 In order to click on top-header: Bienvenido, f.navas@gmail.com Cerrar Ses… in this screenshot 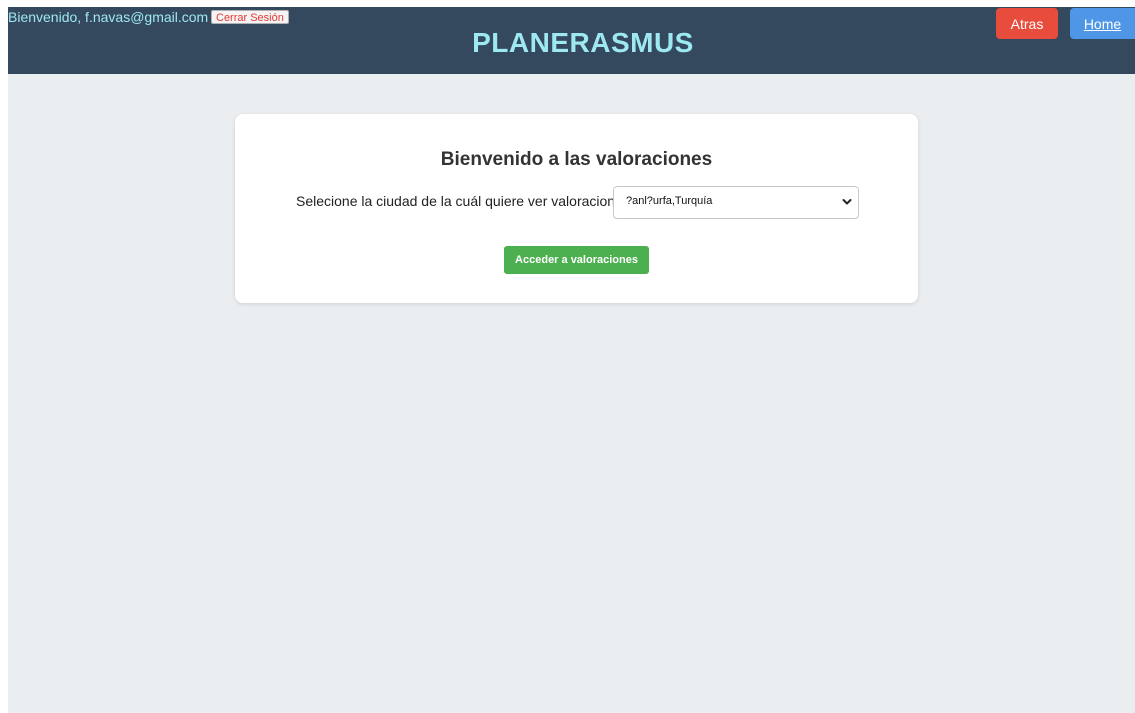, I will do `click(571, 40)`.